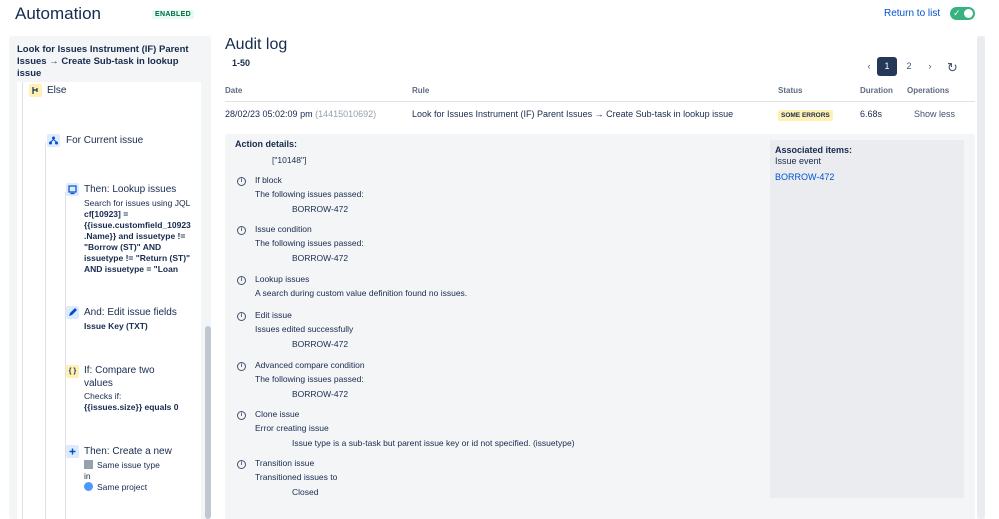 The height and width of the screenshot is (519, 999). What do you see at coordinates (173, 14) in the screenshot?
I see `status-badge: ENABLED` at bounding box center [173, 14].